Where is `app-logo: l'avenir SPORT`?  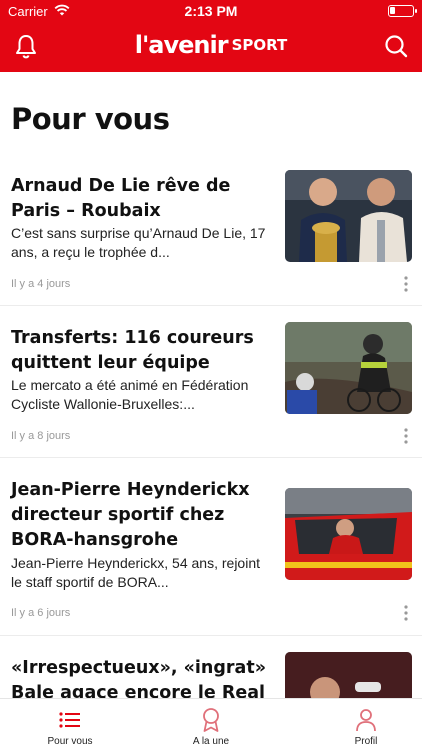
app-logo: l'avenir SPORT is located at coordinates (211, 45).